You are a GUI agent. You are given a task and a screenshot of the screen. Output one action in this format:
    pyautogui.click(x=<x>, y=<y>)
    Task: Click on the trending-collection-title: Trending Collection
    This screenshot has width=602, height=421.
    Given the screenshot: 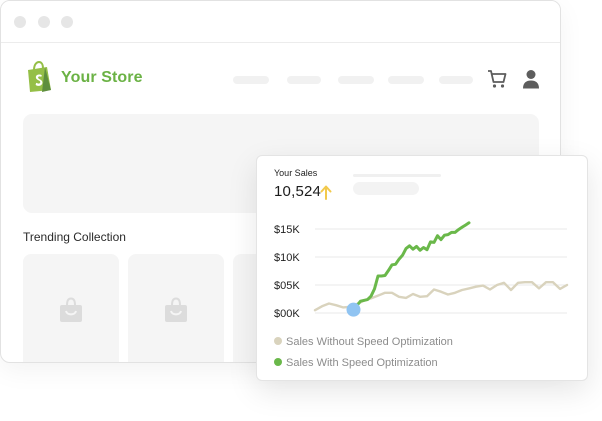 What is the action you would take?
    pyautogui.click(x=74, y=237)
    